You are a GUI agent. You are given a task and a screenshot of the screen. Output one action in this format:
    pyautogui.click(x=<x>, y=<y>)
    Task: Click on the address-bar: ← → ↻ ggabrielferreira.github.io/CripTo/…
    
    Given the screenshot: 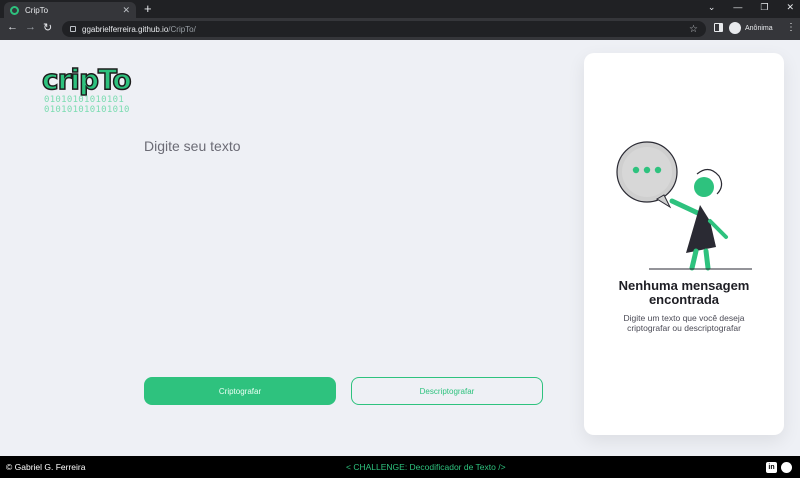 What is the action you would take?
    pyautogui.click(x=400, y=29)
    